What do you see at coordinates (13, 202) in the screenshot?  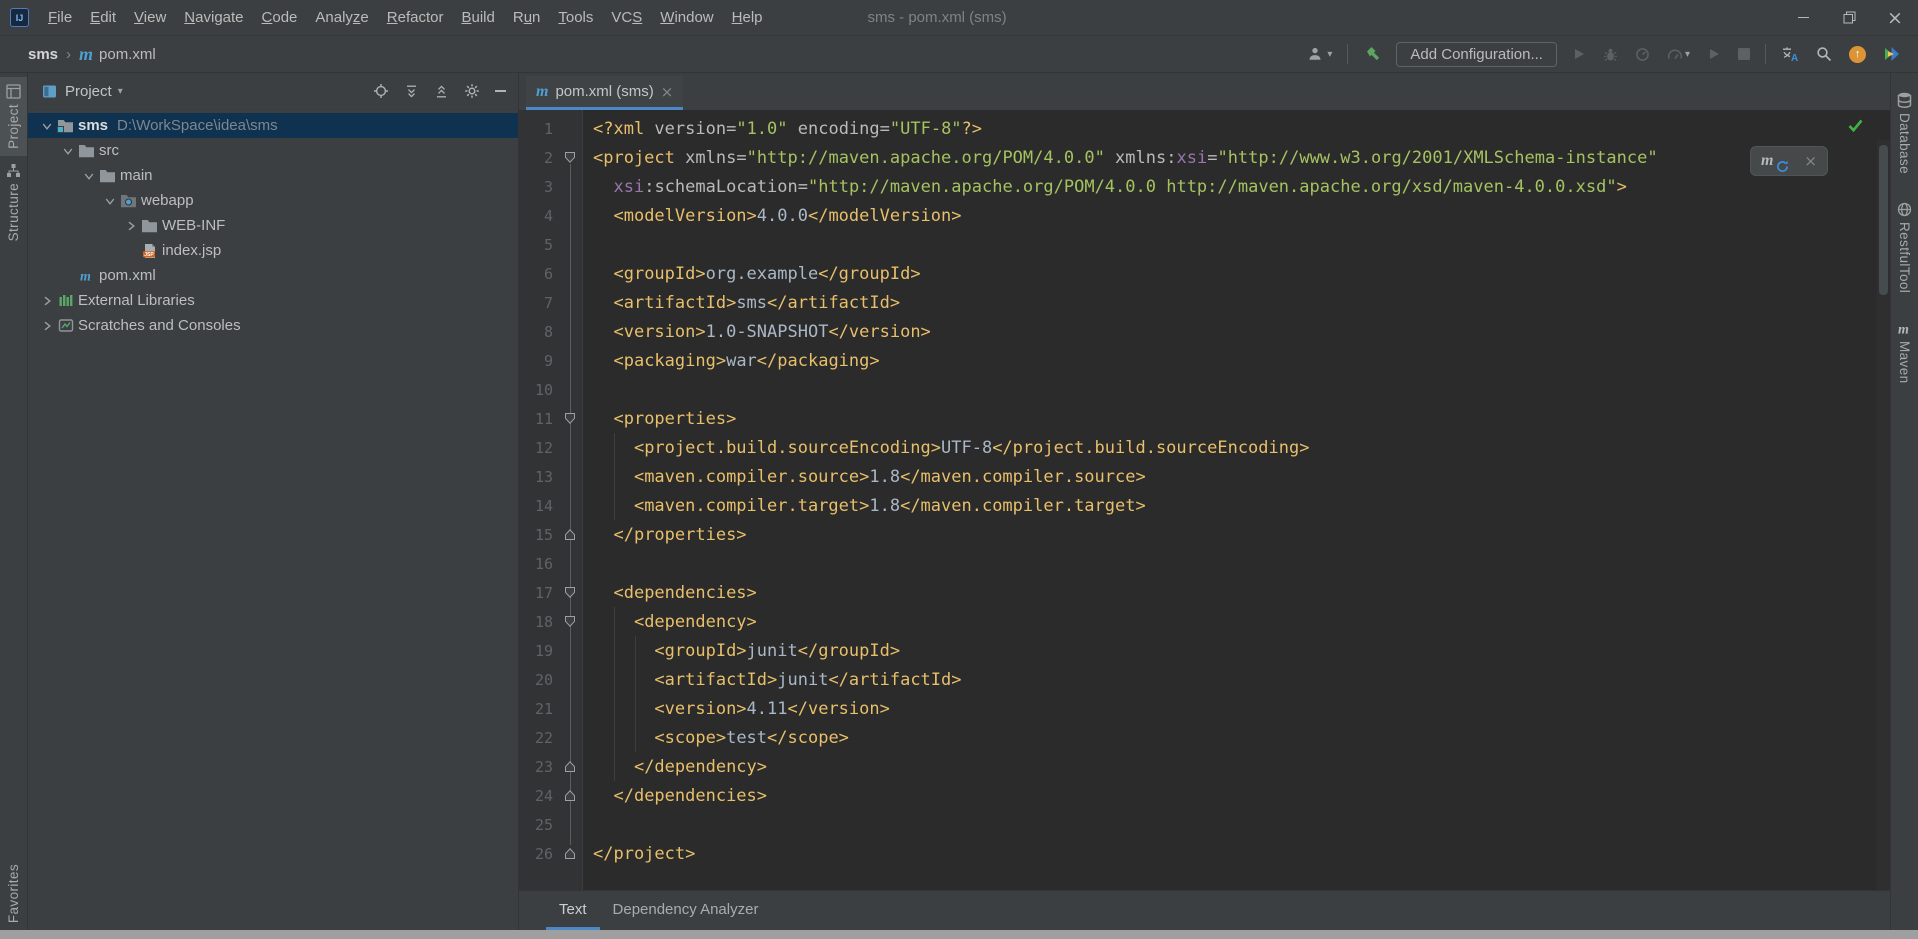 I see `tool-stripe-structure: Structure` at bounding box center [13, 202].